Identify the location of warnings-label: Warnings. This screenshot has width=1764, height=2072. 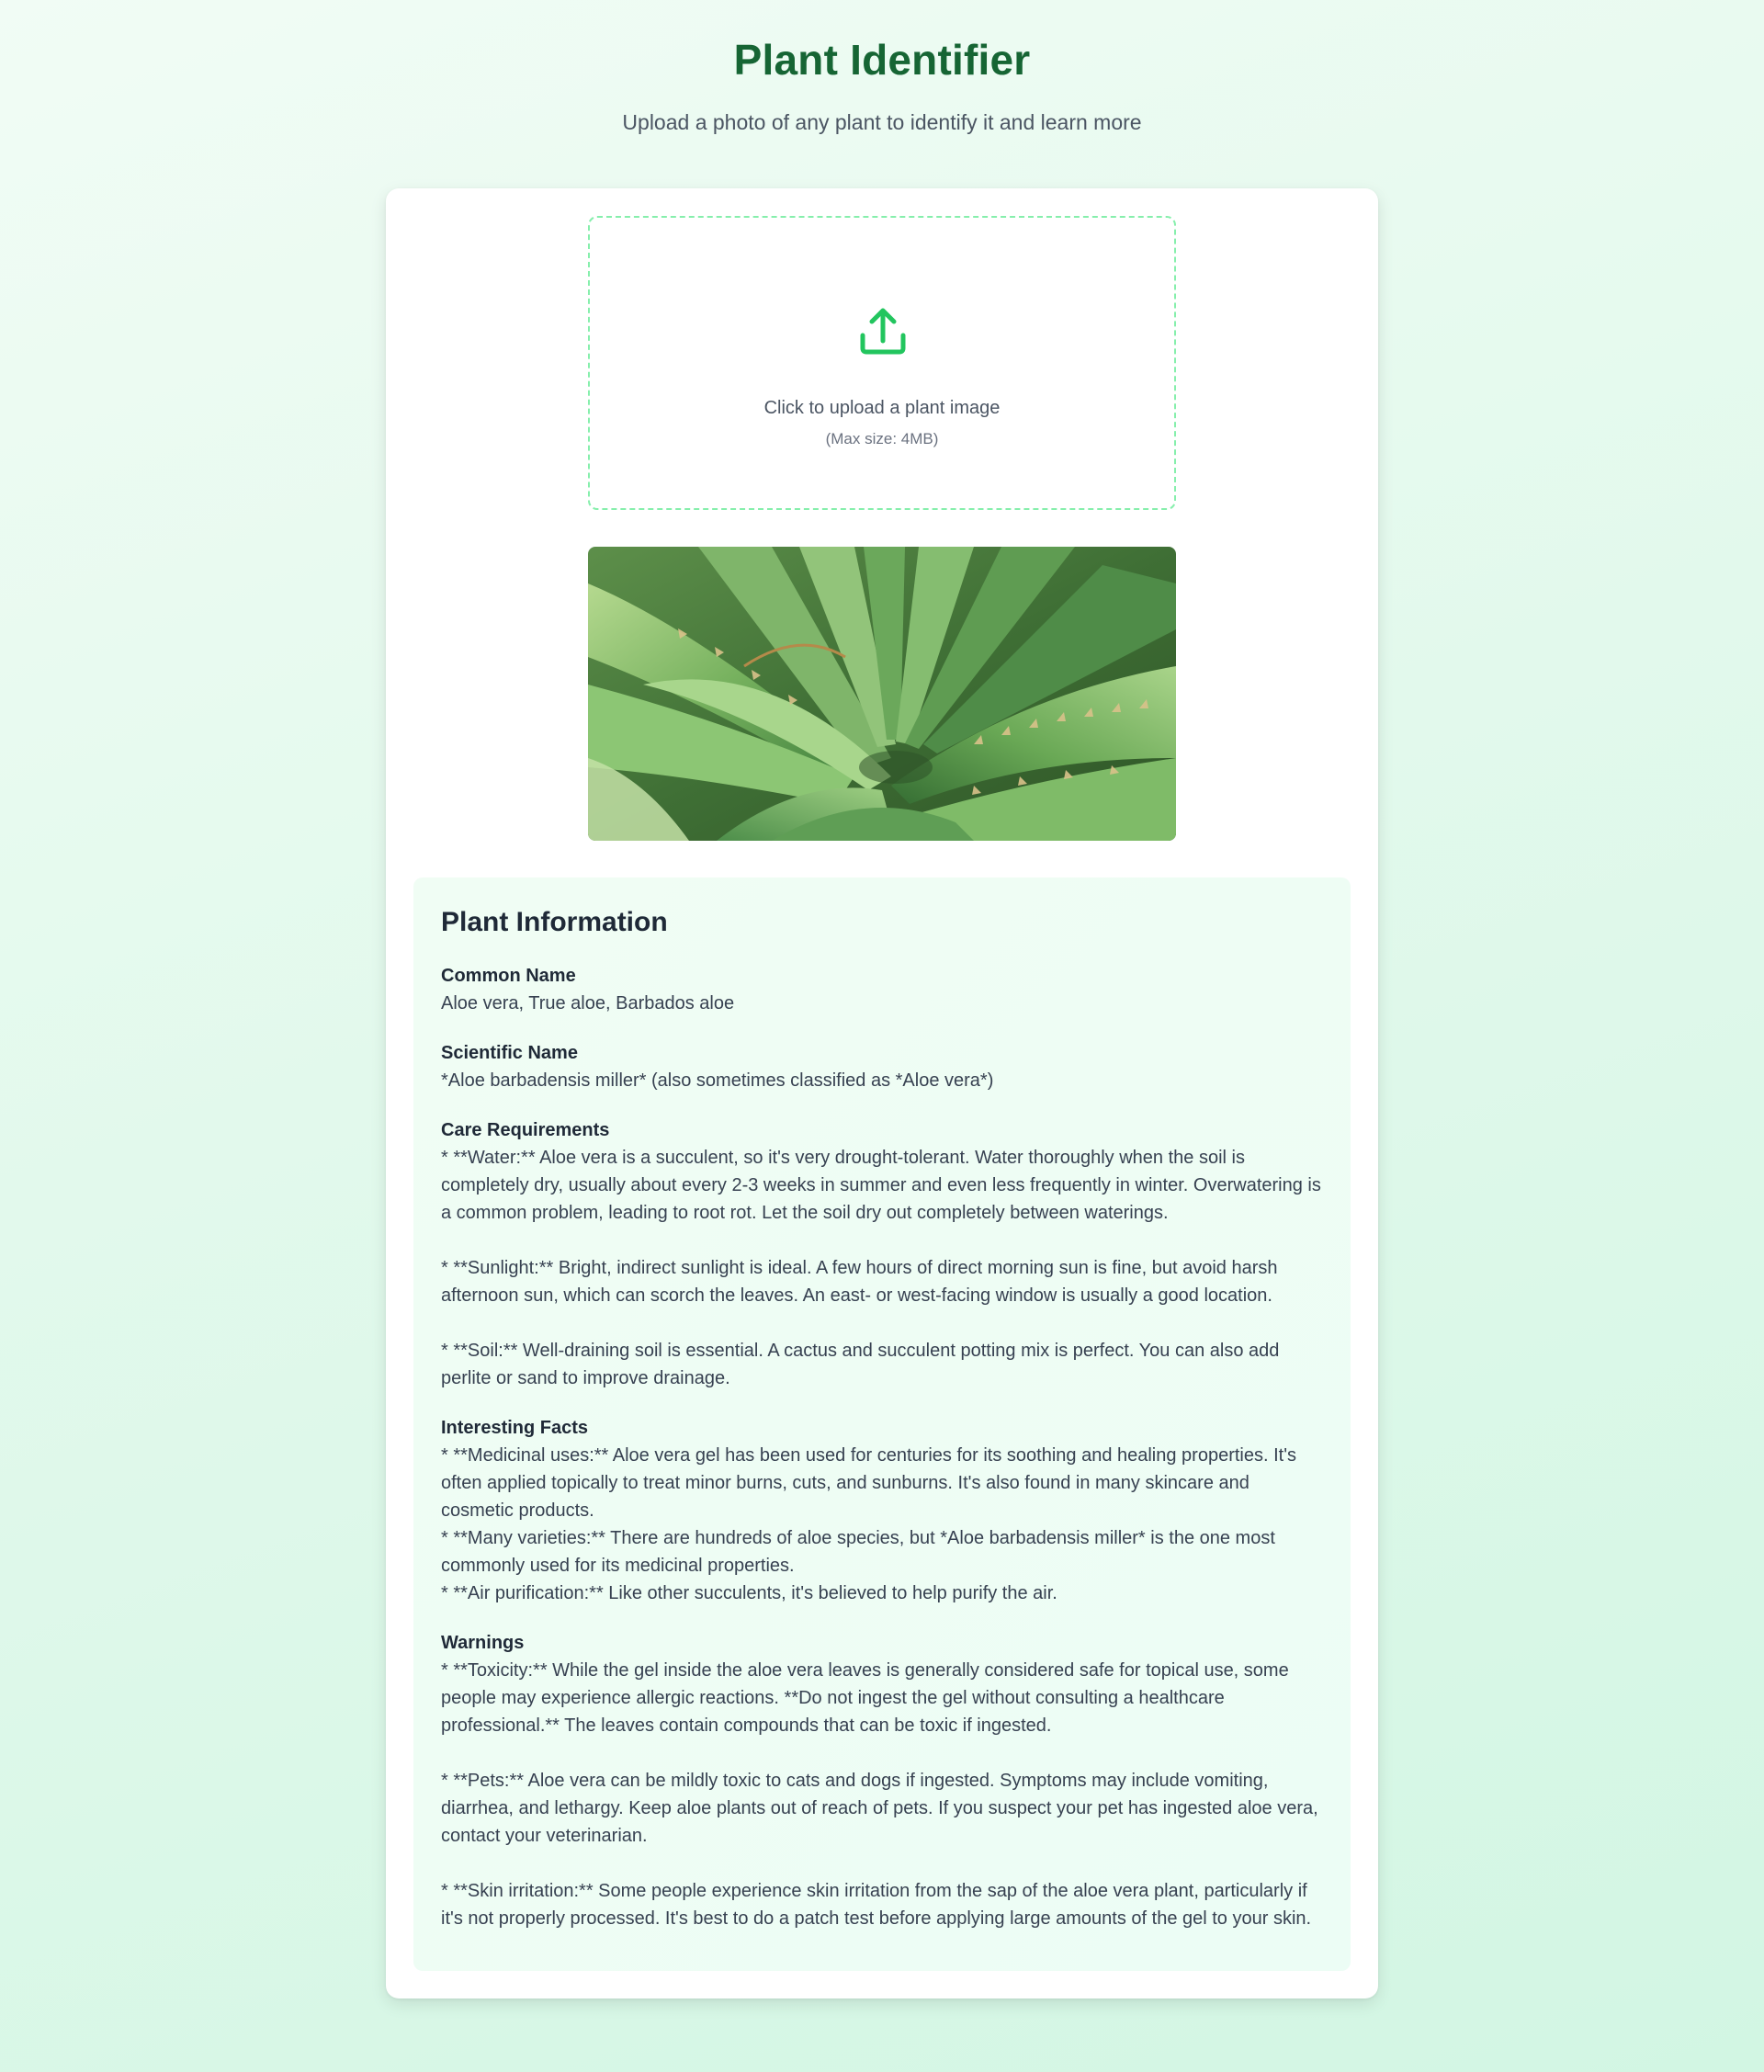
(483, 1643).